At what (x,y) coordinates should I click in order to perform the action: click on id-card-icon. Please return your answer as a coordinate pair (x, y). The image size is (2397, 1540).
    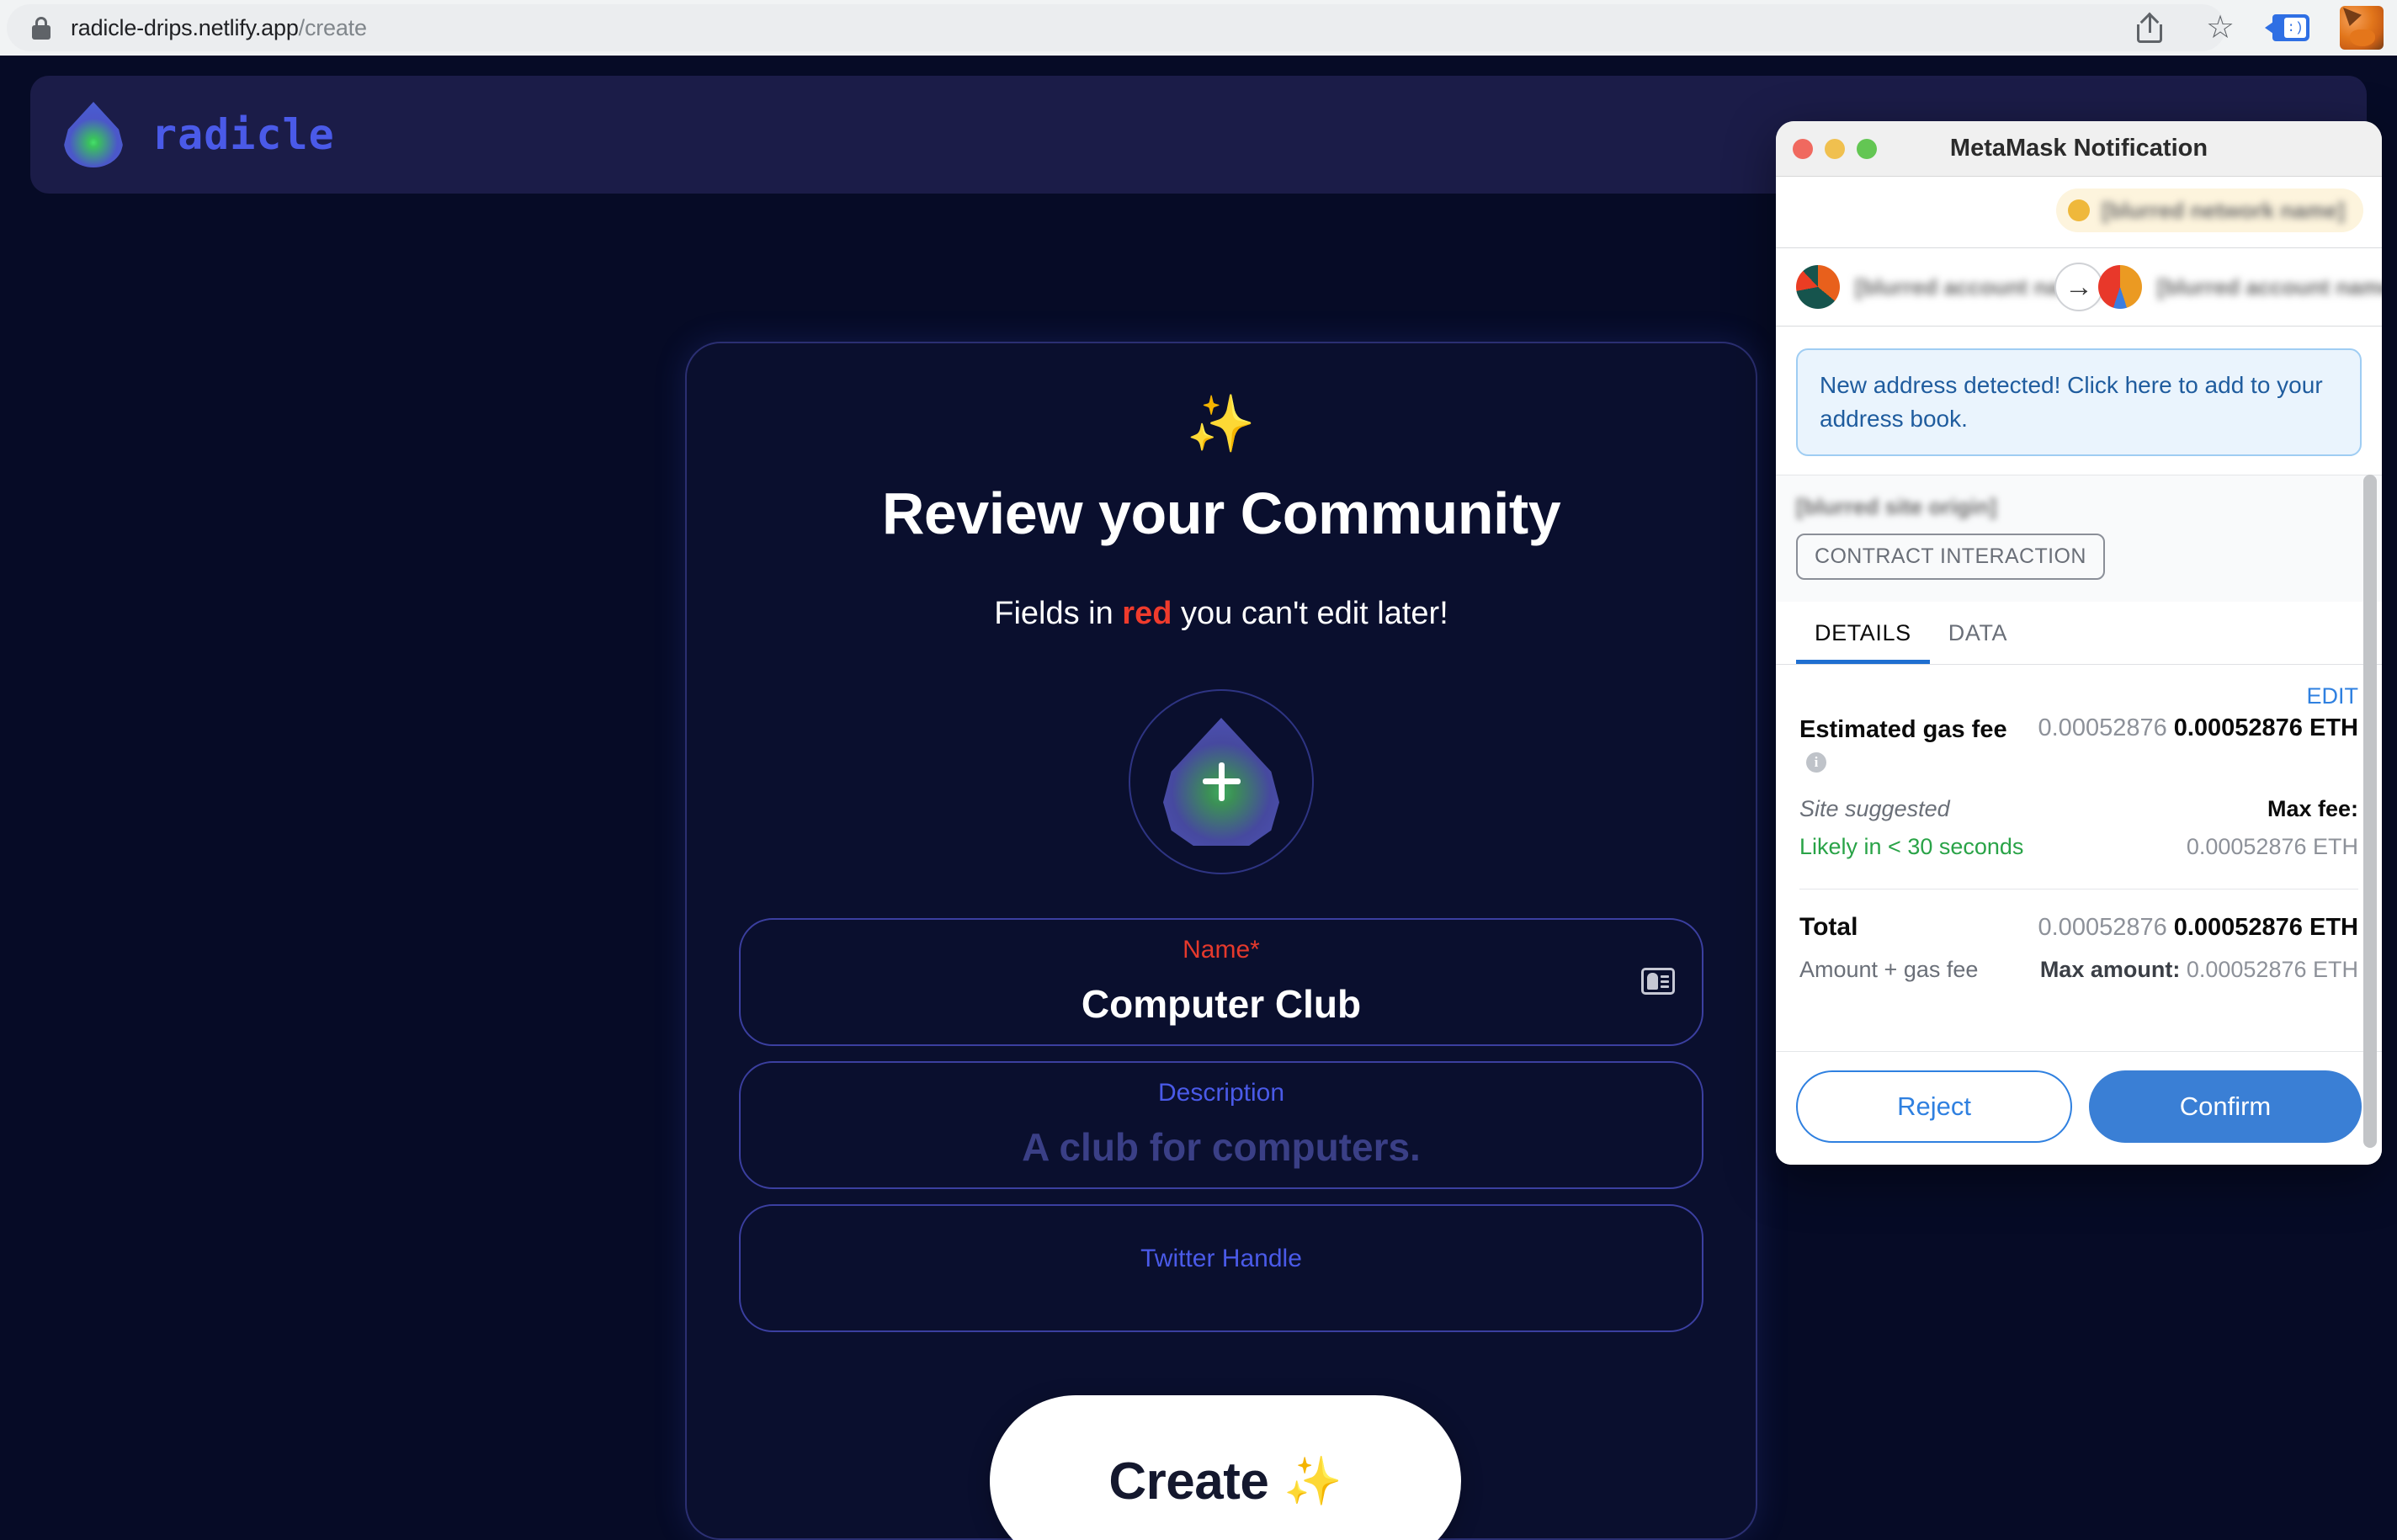
    Looking at the image, I should click on (1658, 982).